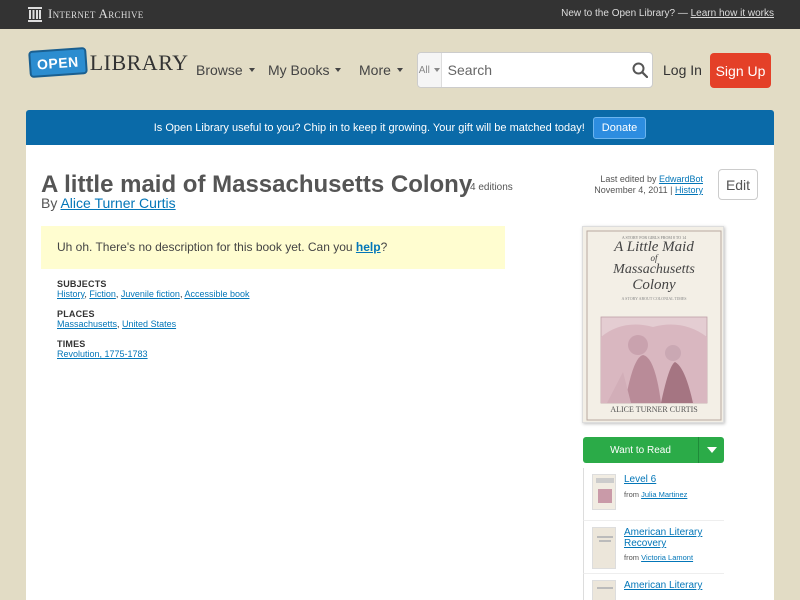  I want to click on logo-library-text: LIBRARY, so click(139, 62).